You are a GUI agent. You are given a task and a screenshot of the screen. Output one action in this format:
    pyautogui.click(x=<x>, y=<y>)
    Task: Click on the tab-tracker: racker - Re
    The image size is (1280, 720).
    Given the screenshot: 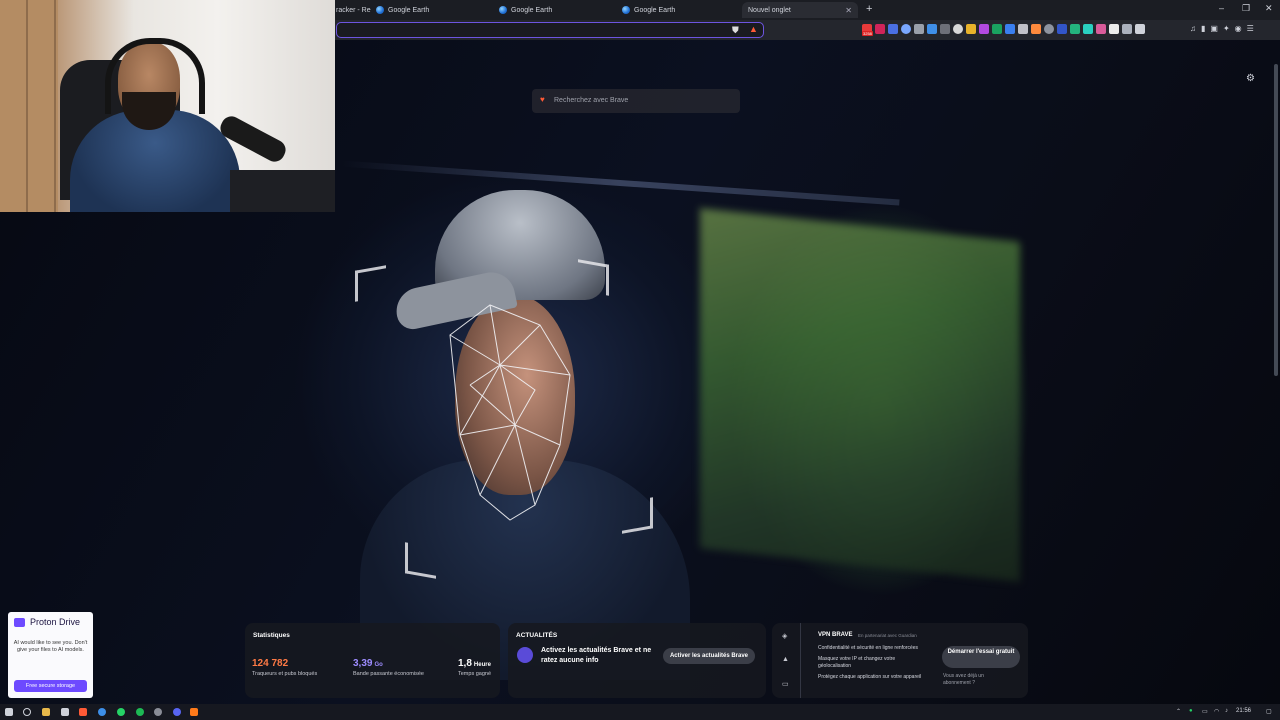 What is the action you would take?
    pyautogui.click(x=353, y=10)
    